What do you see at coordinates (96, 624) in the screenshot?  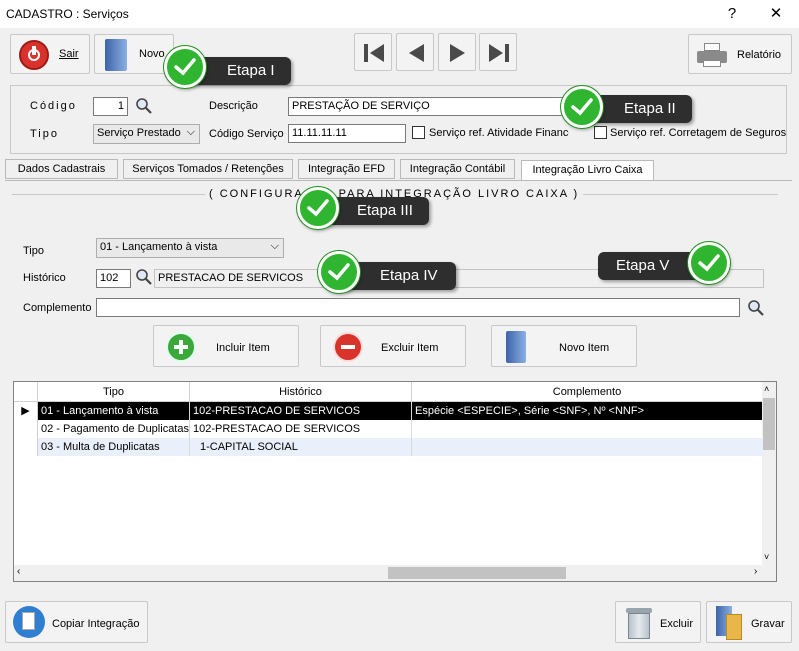 I see `copiar-integracao-label: Copiar Integração` at bounding box center [96, 624].